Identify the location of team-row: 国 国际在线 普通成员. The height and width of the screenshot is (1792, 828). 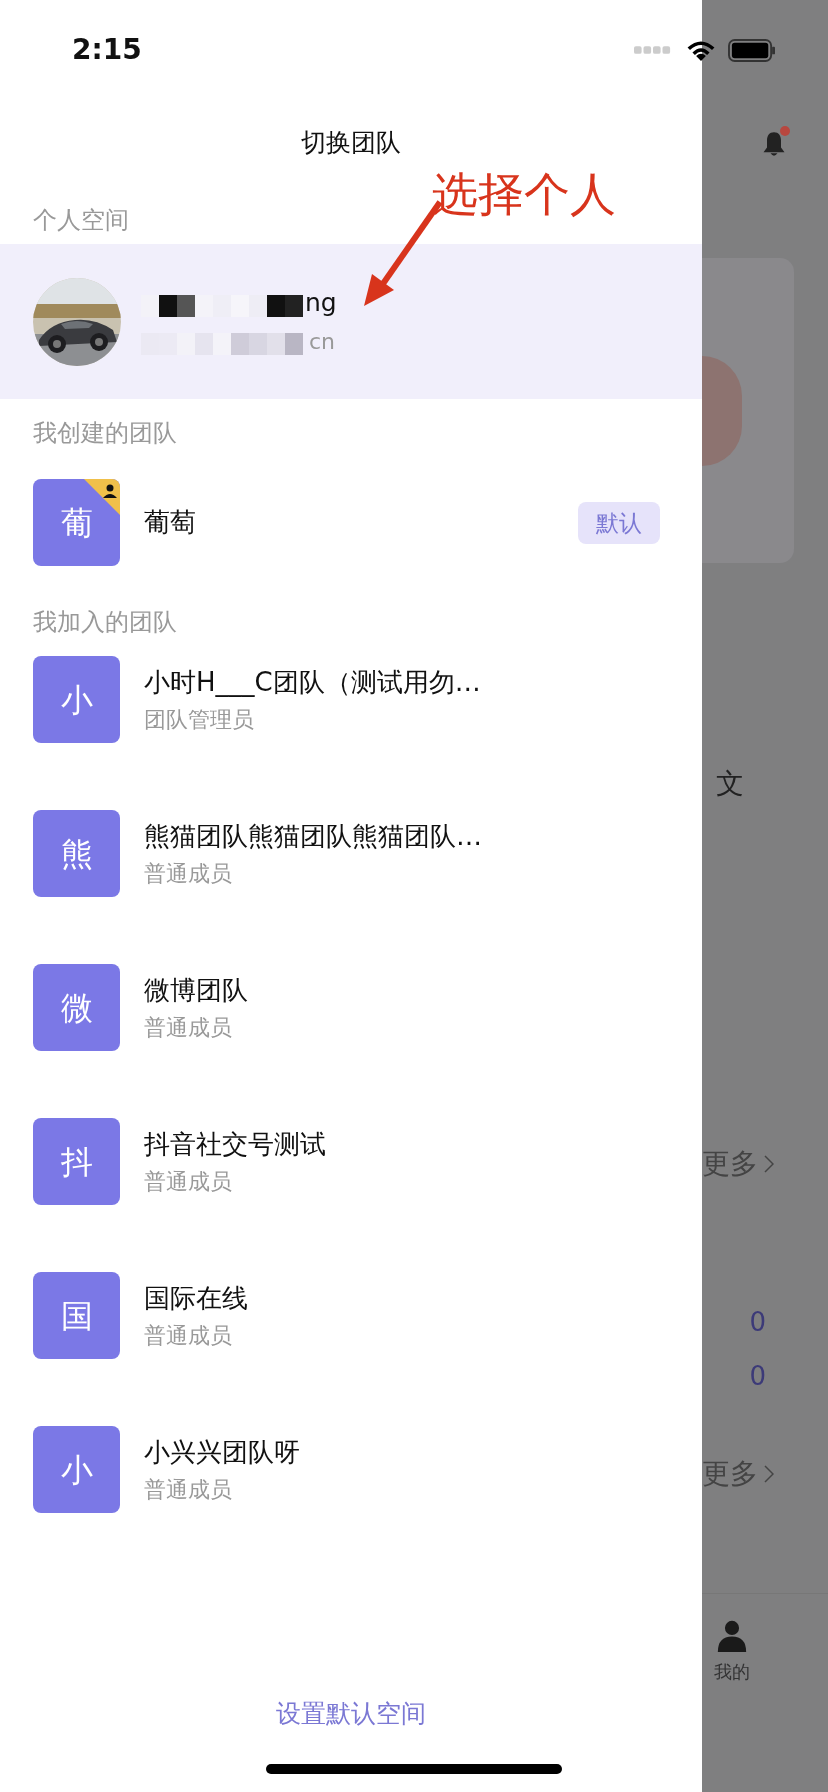
(351, 1315).